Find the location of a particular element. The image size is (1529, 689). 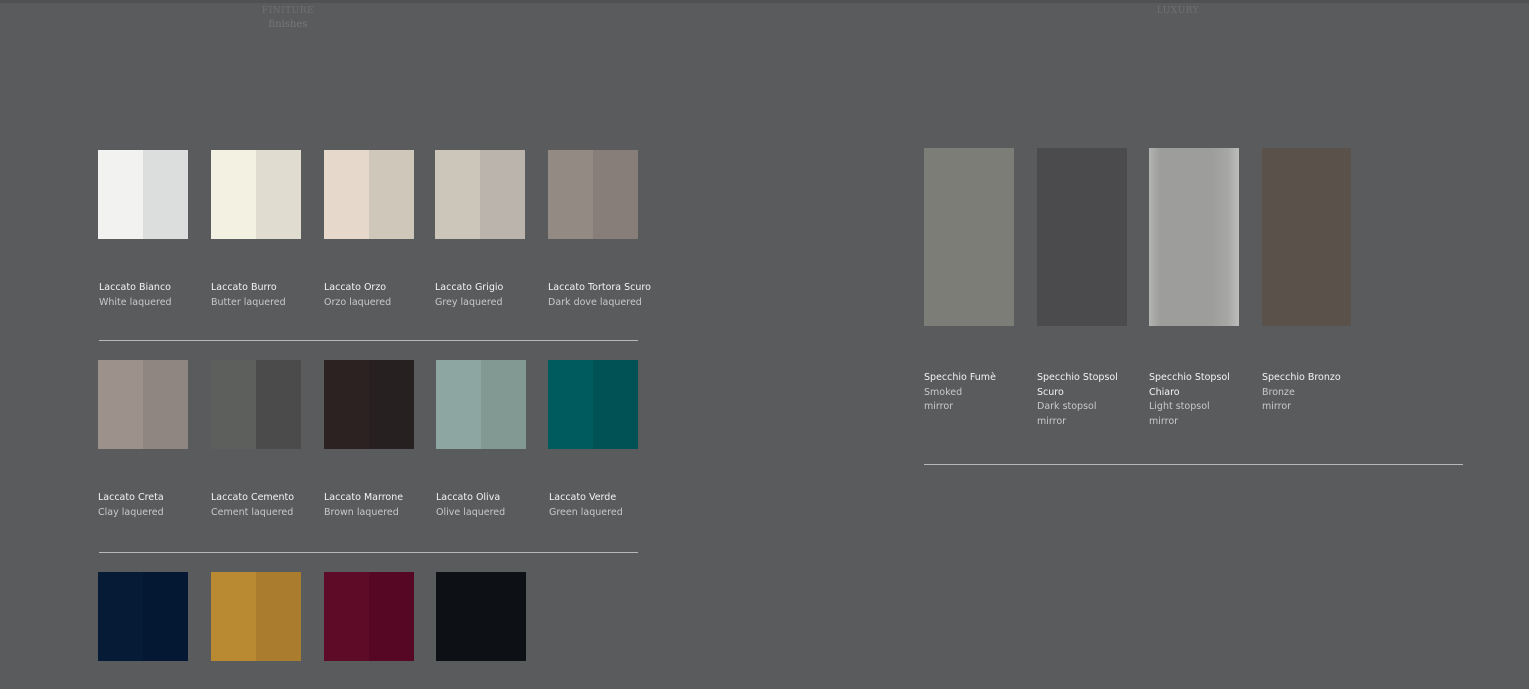

finish-desc: Butter laquered is located at coordinates (248, 302).